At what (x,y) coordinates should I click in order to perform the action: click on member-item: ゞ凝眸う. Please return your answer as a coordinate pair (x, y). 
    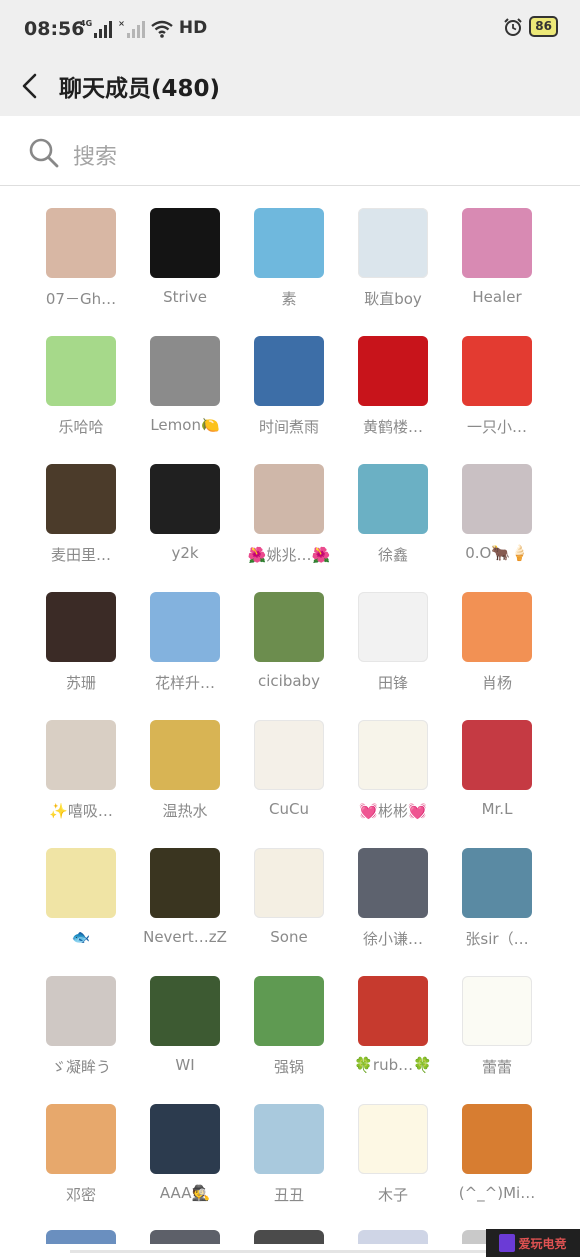
    Looking at the image, I should click on (81, 1040).